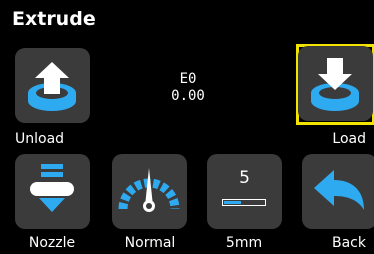  What do you see at coordinates (52, 188) in the screenshot?
I see `nozzle-icon` at bounding box center [52, 188].